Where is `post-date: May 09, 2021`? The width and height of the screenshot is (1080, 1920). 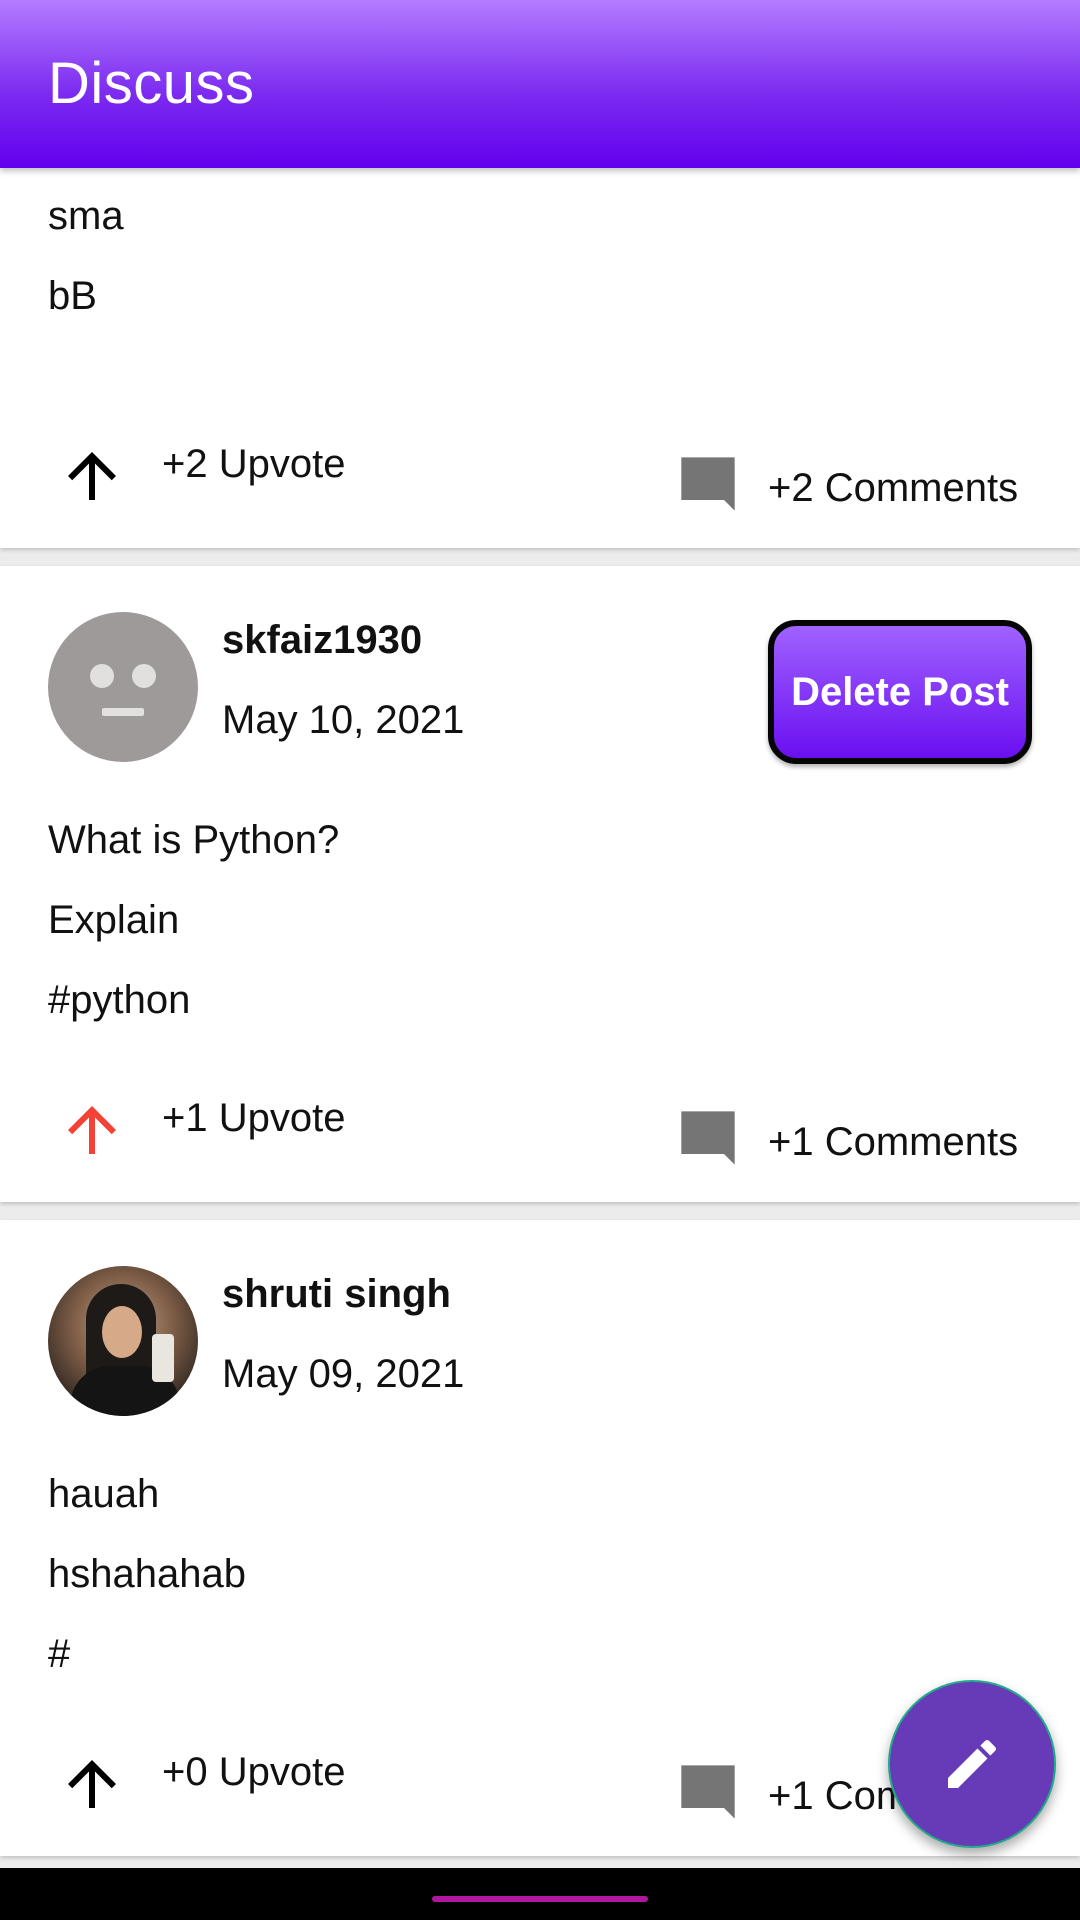
post-date: May 09, 2021 is located at coordinates (343, 1374).